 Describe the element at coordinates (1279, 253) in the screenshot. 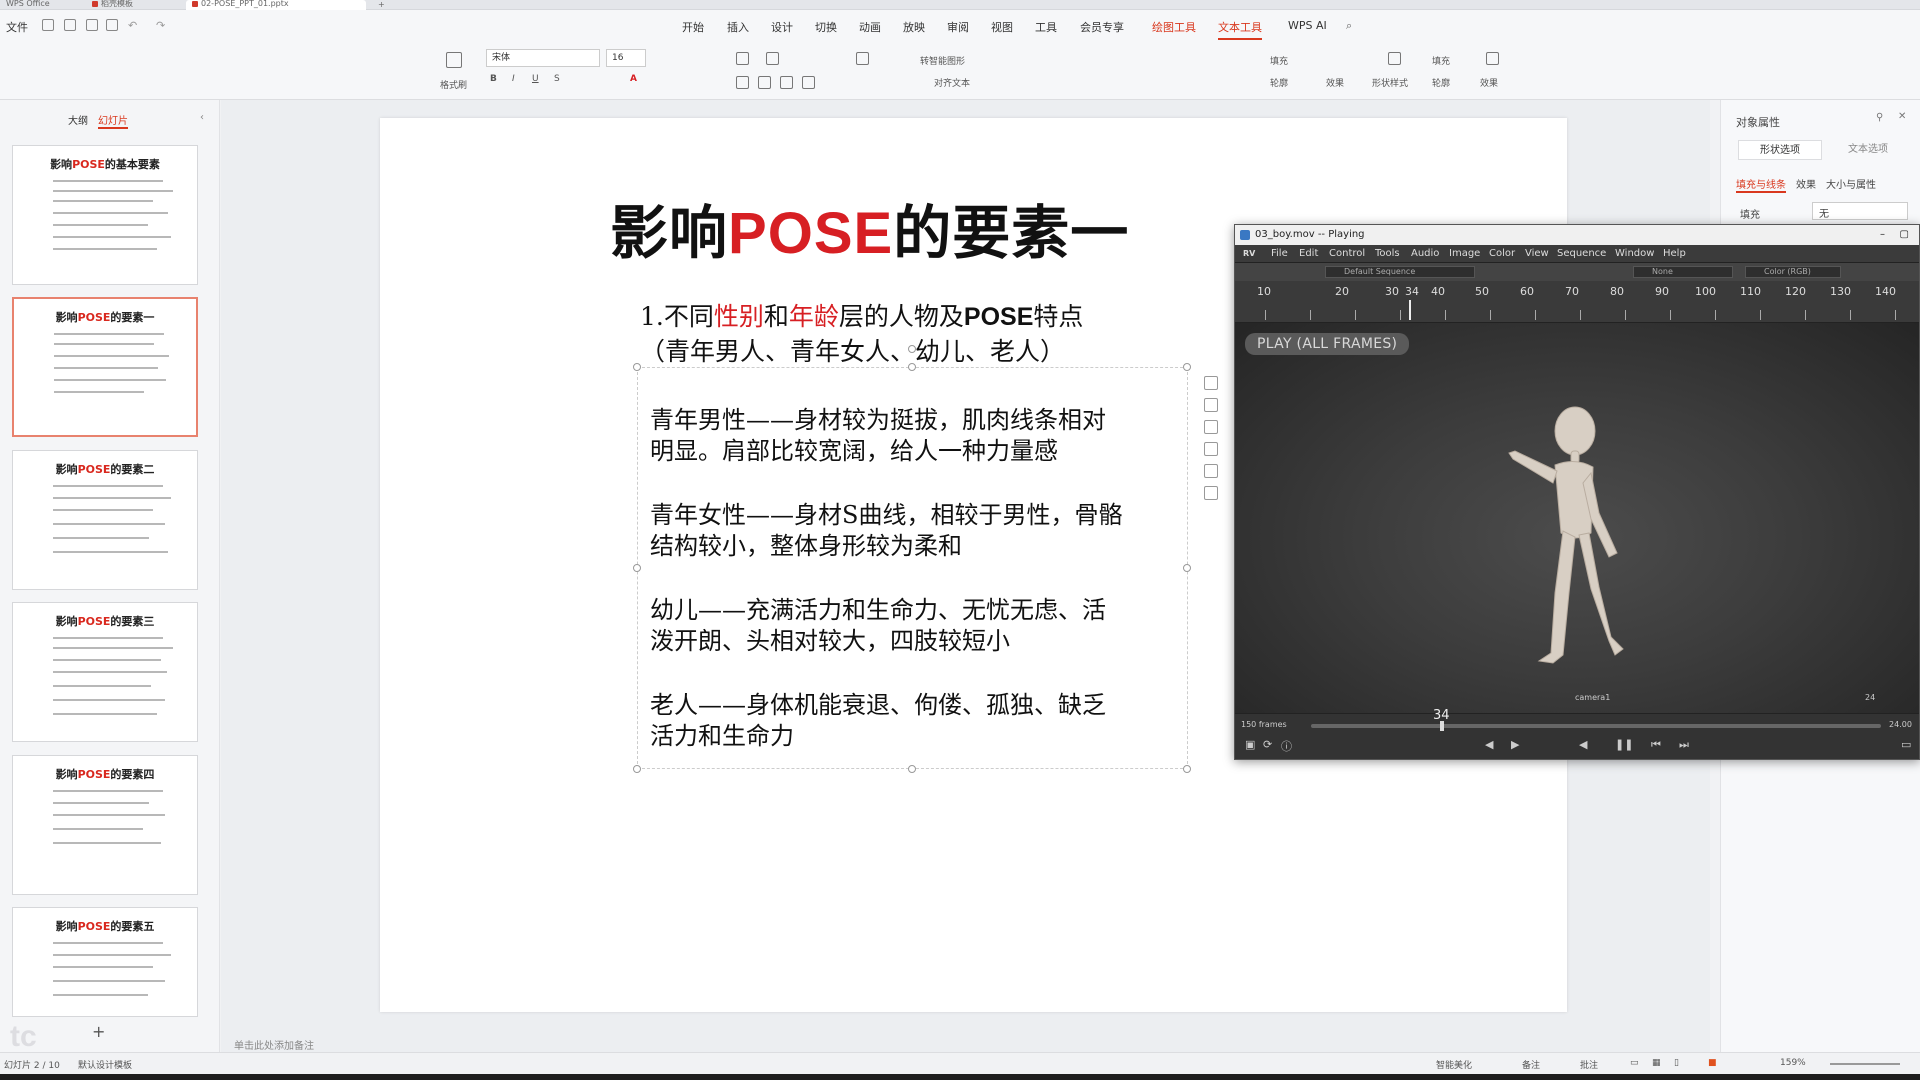

I see `player-menu-file: File` at that location.